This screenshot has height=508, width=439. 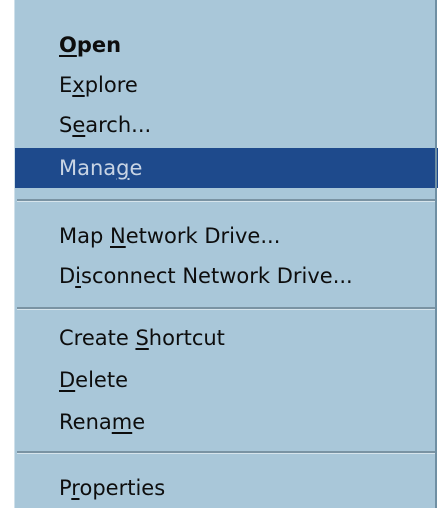 I want to click on menu-item-rename: Rename, so click(x=226, y=422).